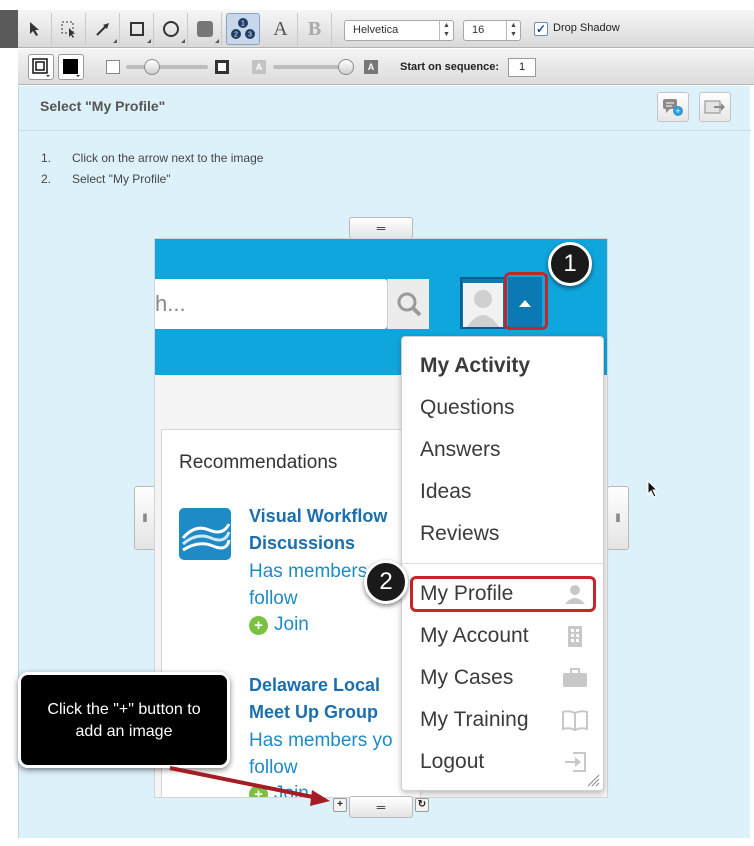 This screenshot has width=754, height=846. What do you see at coordinates (653, 489) in the screenshot?
I see `mouse-pointer-icon` at bounding box center [653, 489].